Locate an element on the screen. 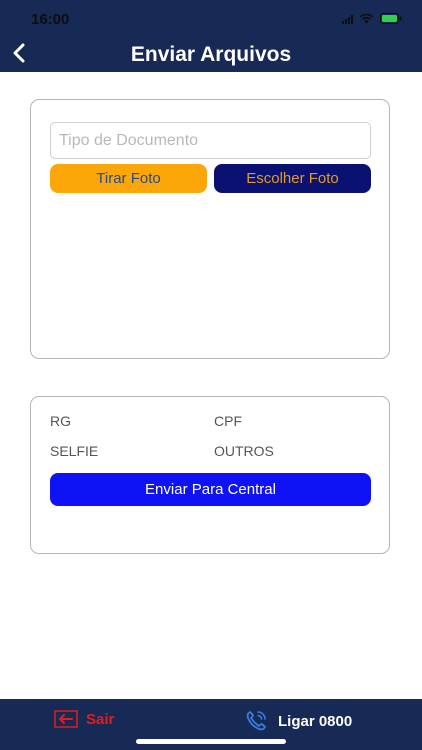 Image resolution: width=422 pixels, height=750 pixels. logout-label: Sair is located at coordinates (100, 719).